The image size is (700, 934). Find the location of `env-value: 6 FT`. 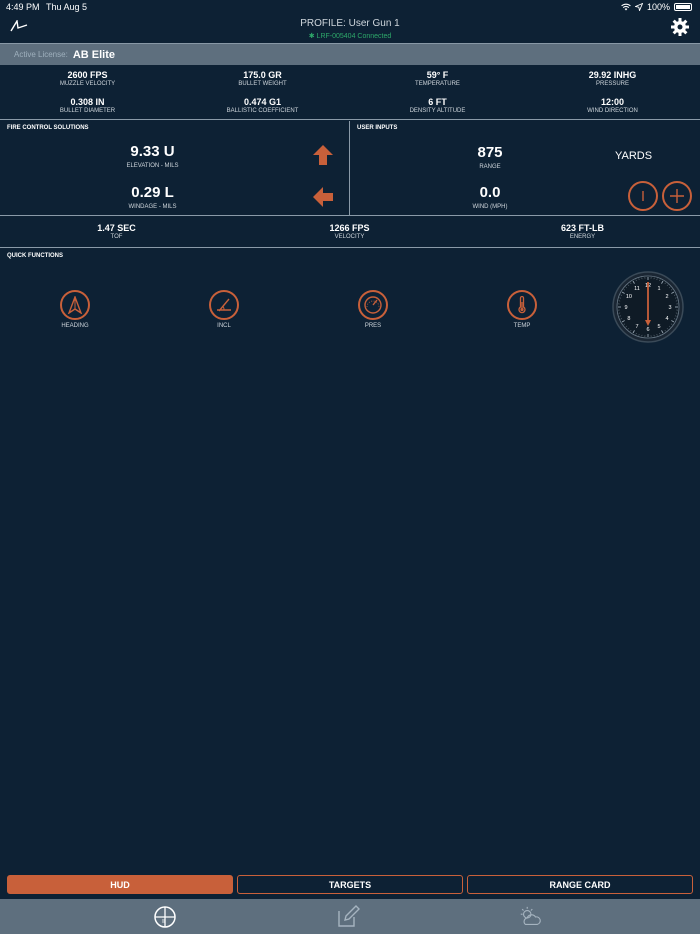

env-value: 6 FT is located at coordinates (437, 102).